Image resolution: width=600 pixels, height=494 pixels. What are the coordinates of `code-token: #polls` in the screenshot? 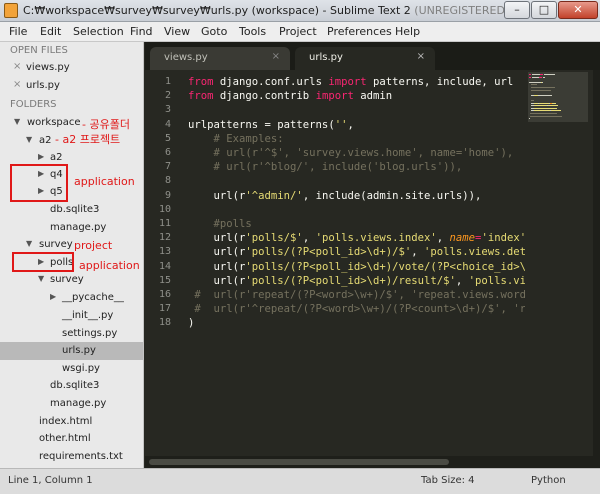 It's located at (220, 224).